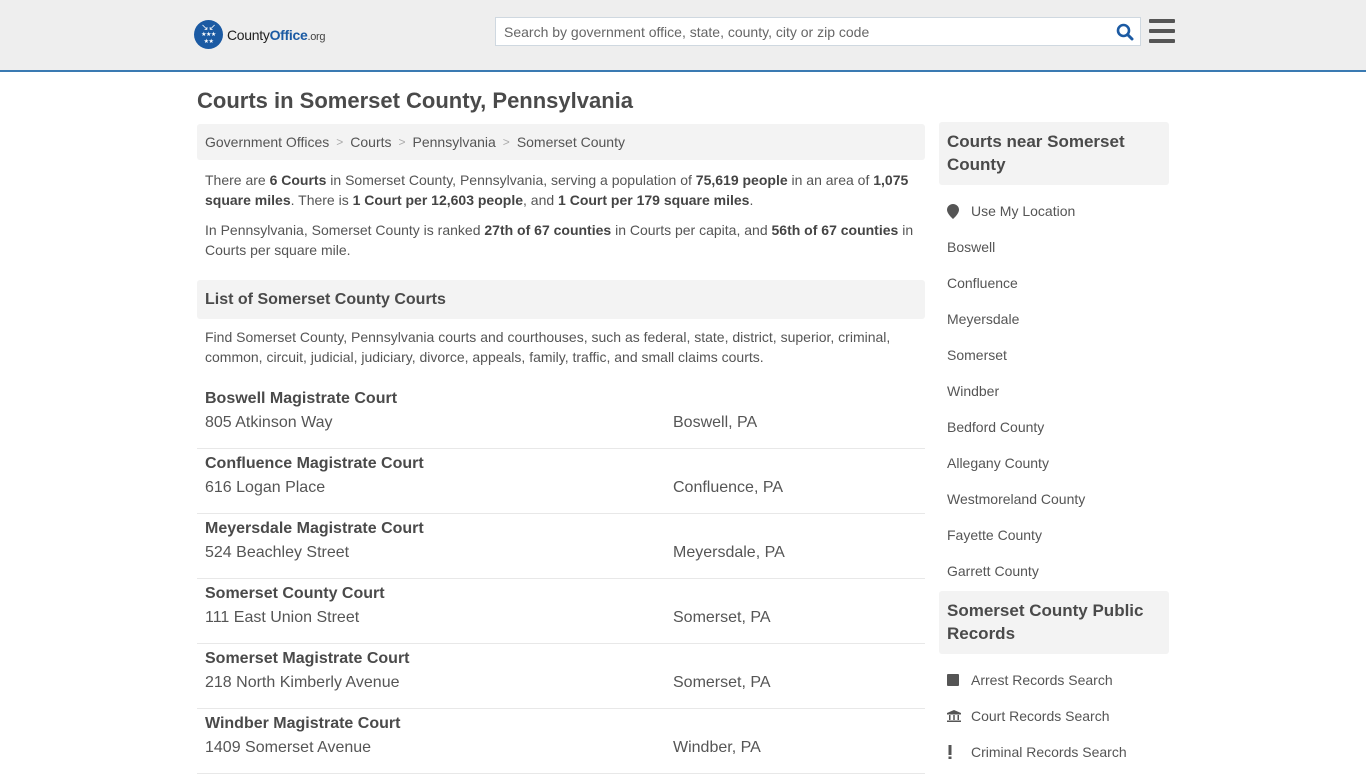  Describe the element at coordinates (1023, 211) in the screenshot. I see `use-my-location-link: Use My Location` at that location.